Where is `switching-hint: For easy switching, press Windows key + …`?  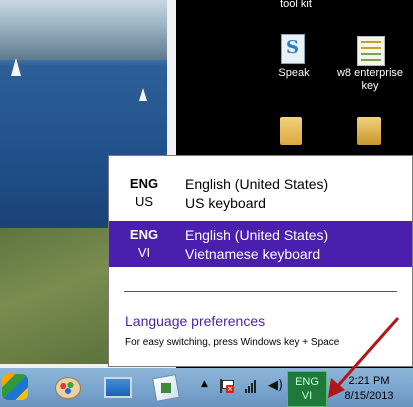 switching-hint: For easy switching, press Windows key + … is located at coordinates (232, 342).